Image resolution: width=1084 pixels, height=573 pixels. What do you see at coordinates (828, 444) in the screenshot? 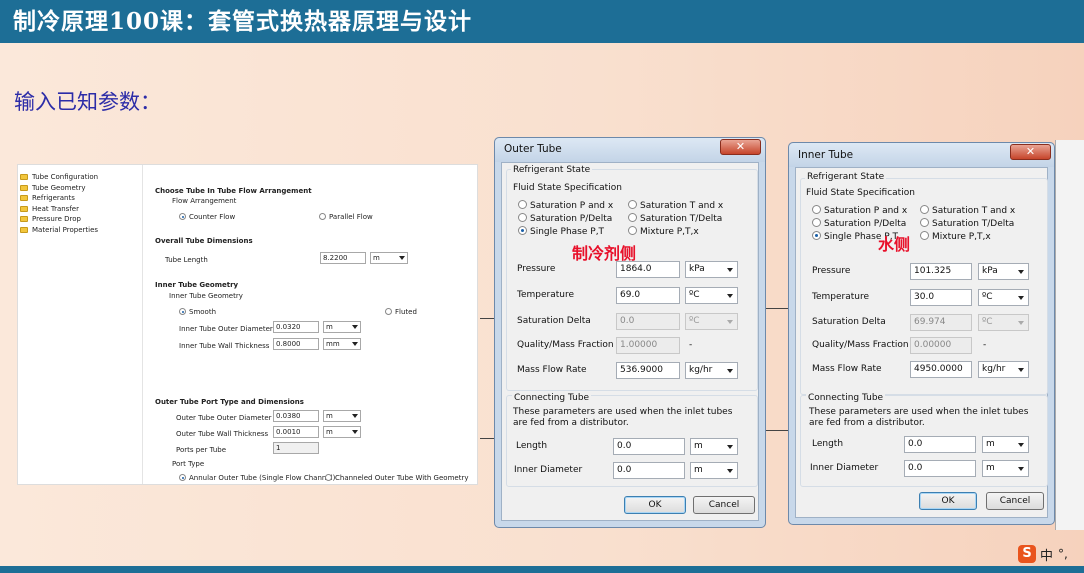
I see `length-label: Length` at bounding box center [828, 444].